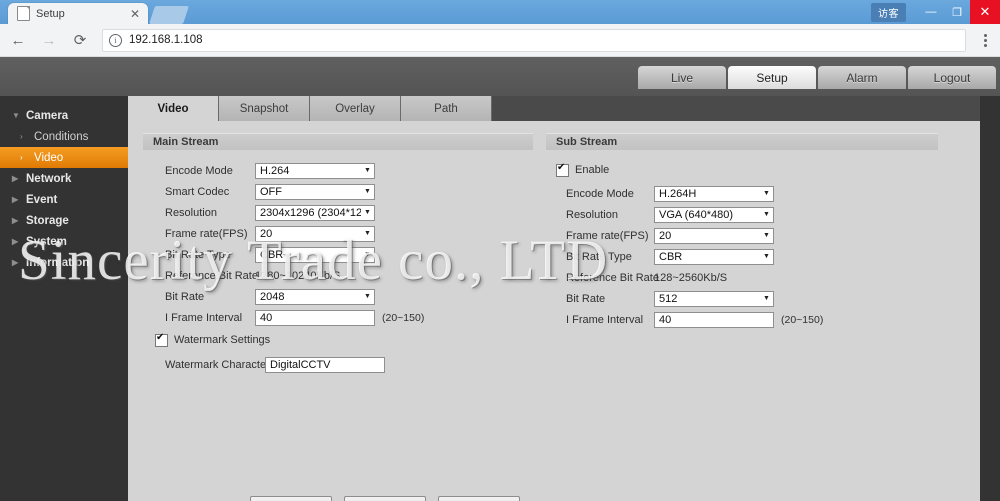 This screenshot has width=1000, height=501. What do you see at coordinates (607, 235) in the screenshot?
I see `label-sub-frame-rate: Frame rate(FPS)` at bounding box center [607, 235].